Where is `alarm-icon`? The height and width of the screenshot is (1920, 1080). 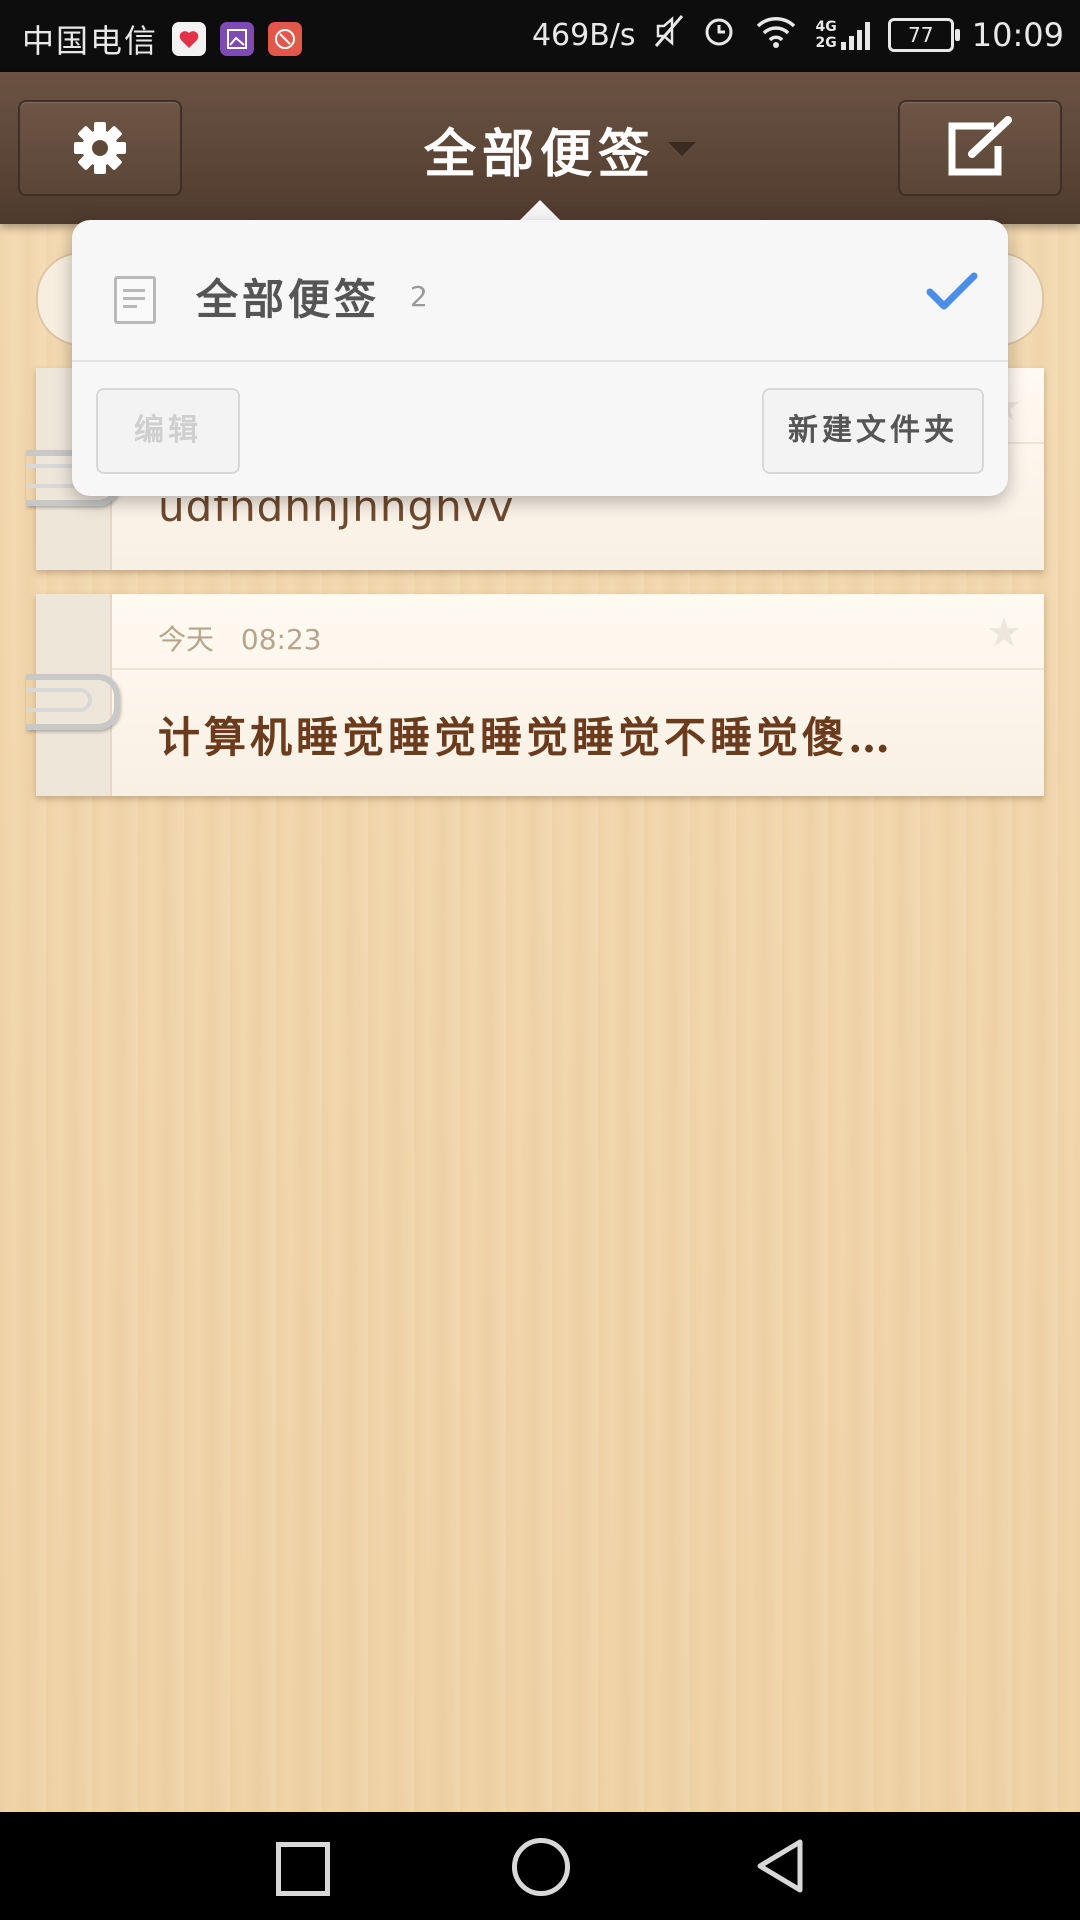 alarm-icon is located at coordinates (719, 35).